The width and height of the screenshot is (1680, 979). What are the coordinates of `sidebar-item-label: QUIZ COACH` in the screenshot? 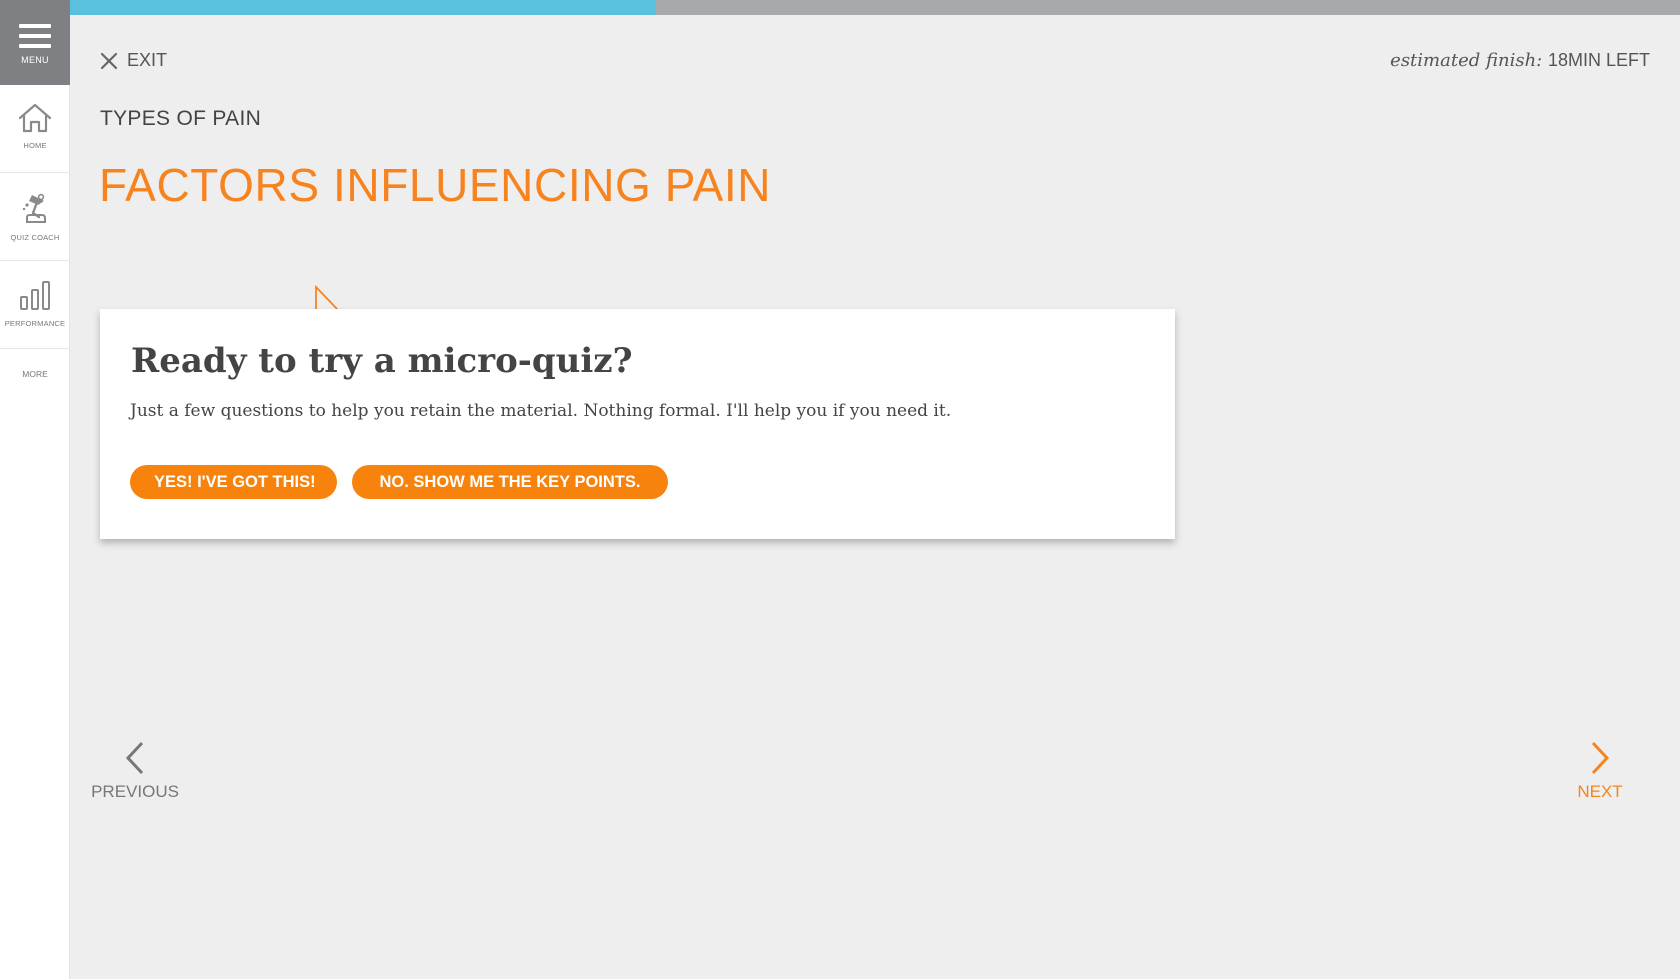 It's located at (35, 237).